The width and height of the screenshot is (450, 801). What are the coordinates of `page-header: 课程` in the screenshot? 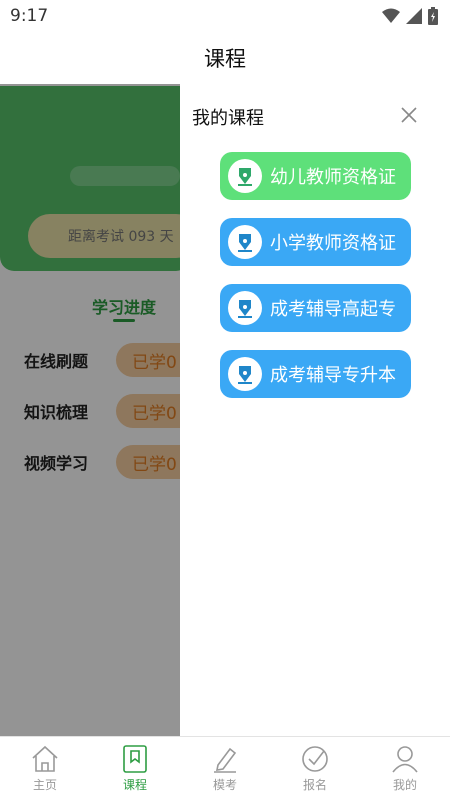 It's located at (225, 58).